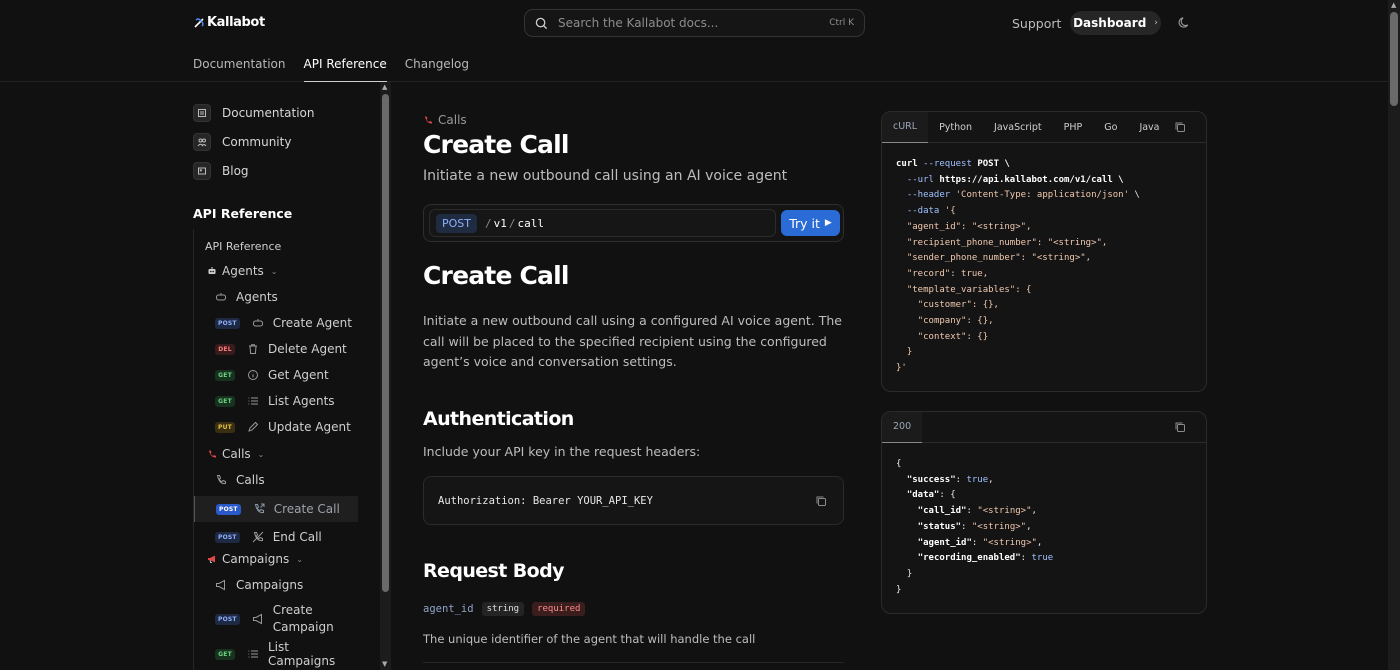  I want to click on try-it-button: Try it ▶, so click(810, 223).